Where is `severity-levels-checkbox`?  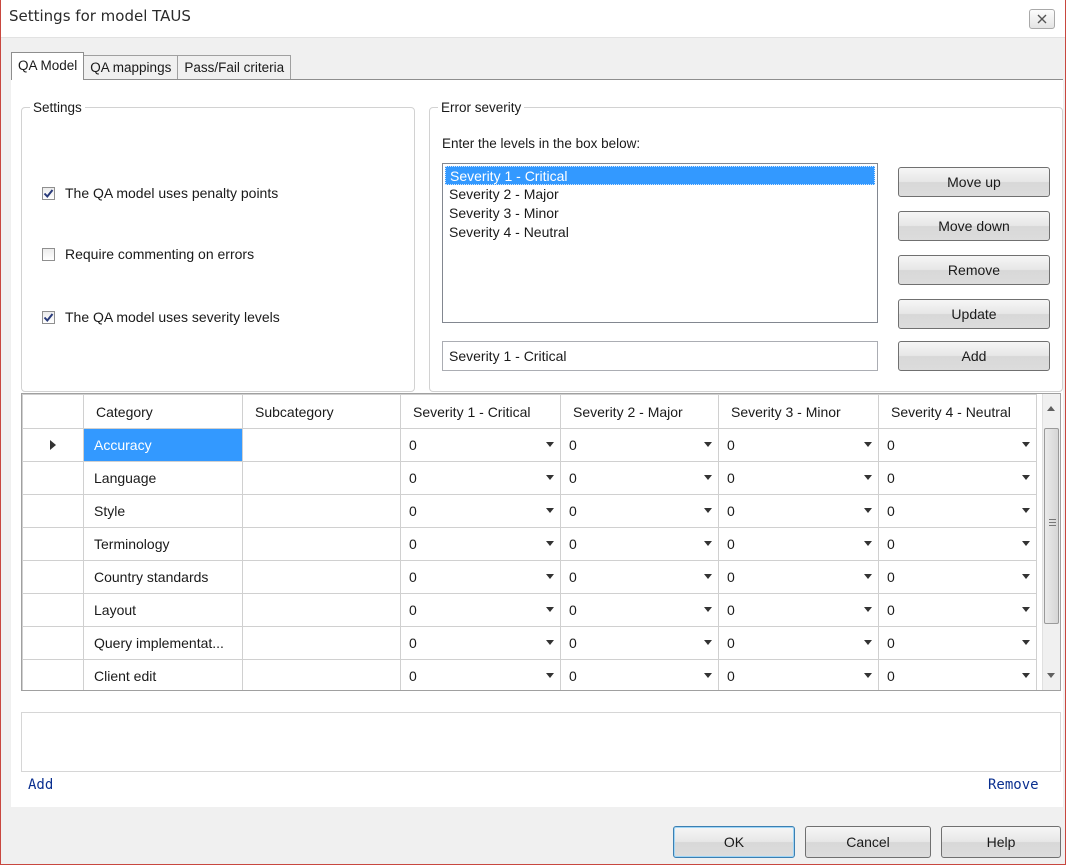 severity-levels-checkbox is located at coordinates (48, 317).